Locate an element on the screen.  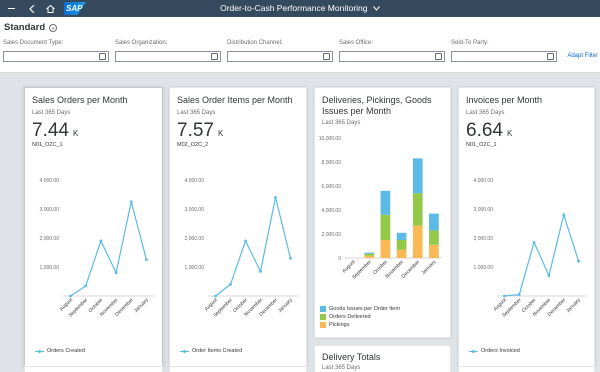
filter-sold-to-party: Sold-To Party: is located at coordinates (504, 51).